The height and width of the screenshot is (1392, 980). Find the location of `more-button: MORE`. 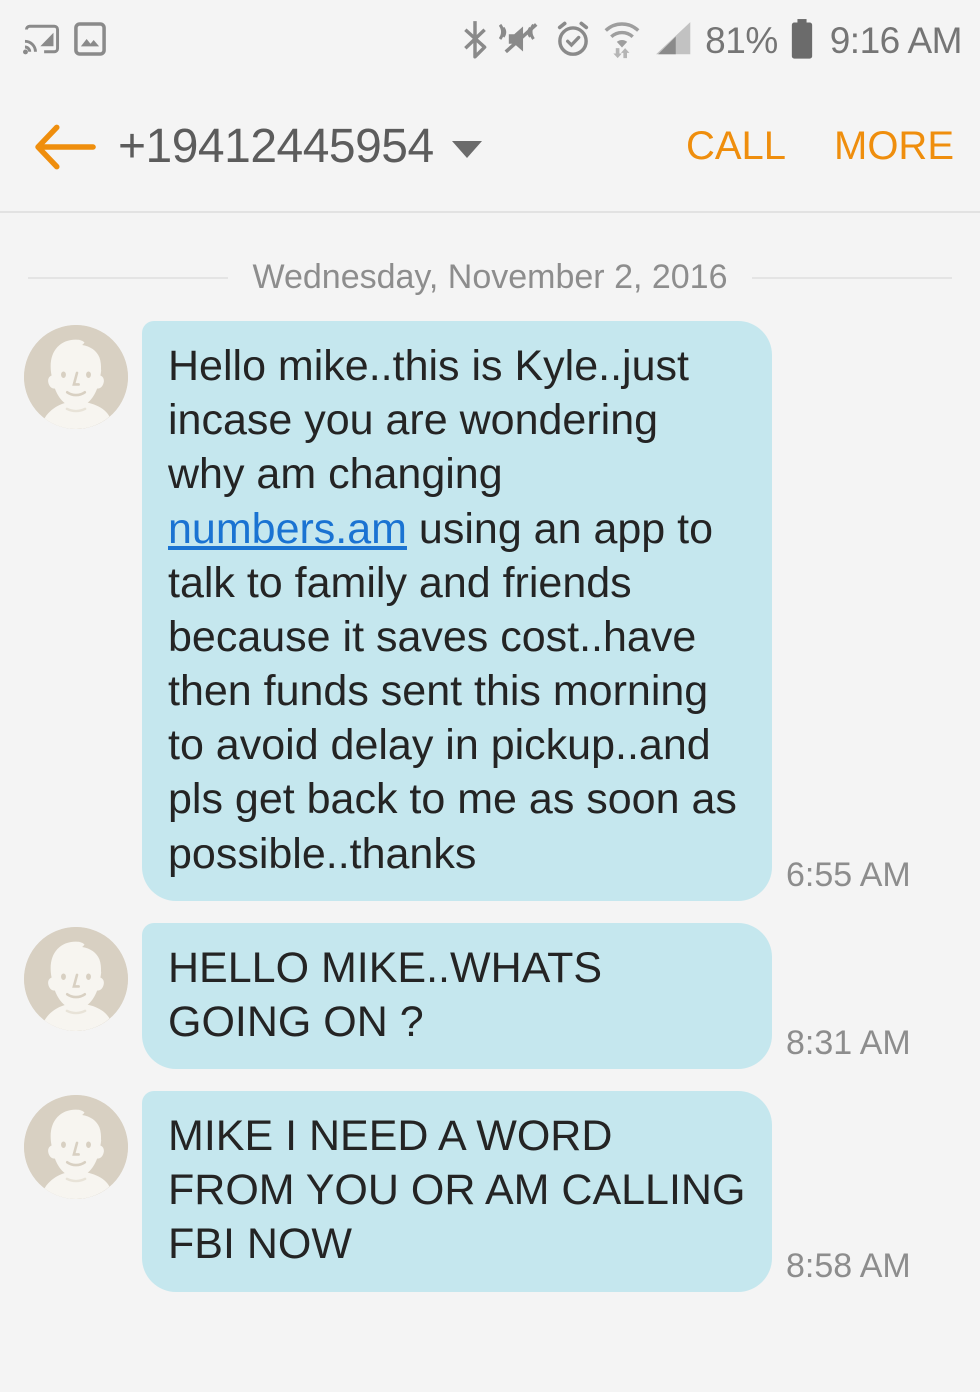

more-button: MORE is located at coordinates (894, 146).